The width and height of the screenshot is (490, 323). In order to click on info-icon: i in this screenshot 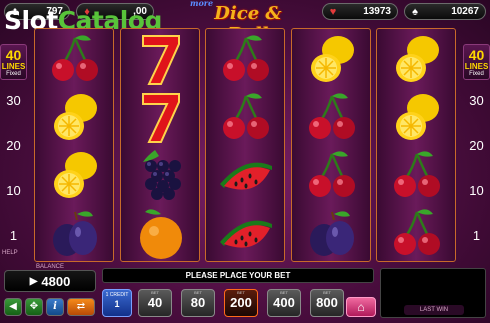, I will do `click(55, 306)`.